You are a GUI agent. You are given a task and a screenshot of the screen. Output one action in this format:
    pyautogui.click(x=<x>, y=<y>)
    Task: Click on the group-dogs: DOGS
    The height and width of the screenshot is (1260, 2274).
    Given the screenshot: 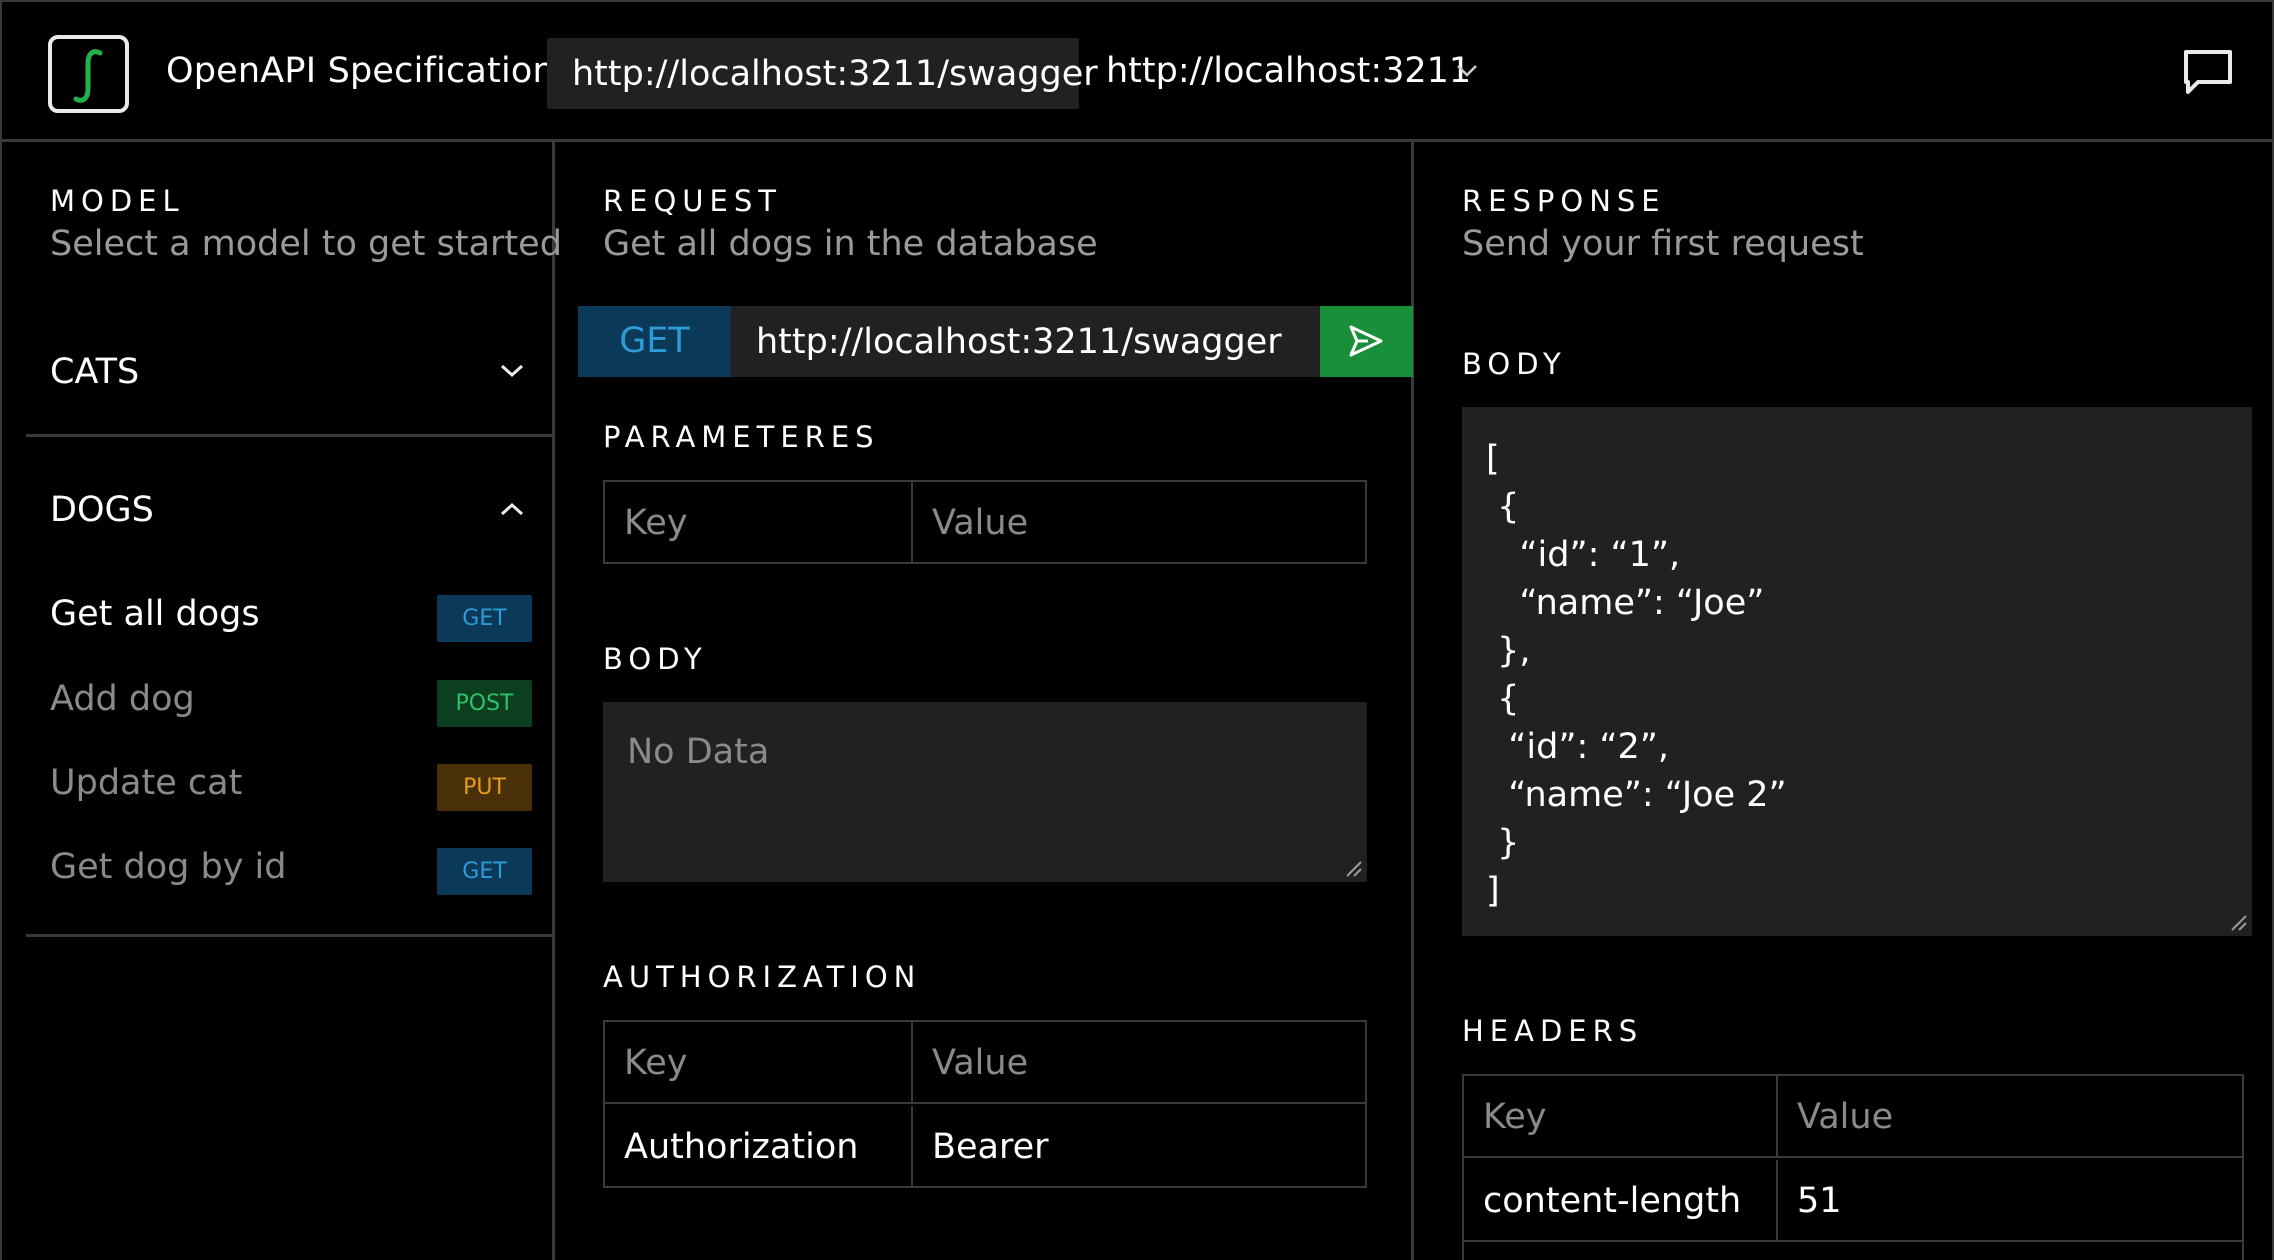 What is the action you would take?
    pyautogui.click(x=102, y=510)
    